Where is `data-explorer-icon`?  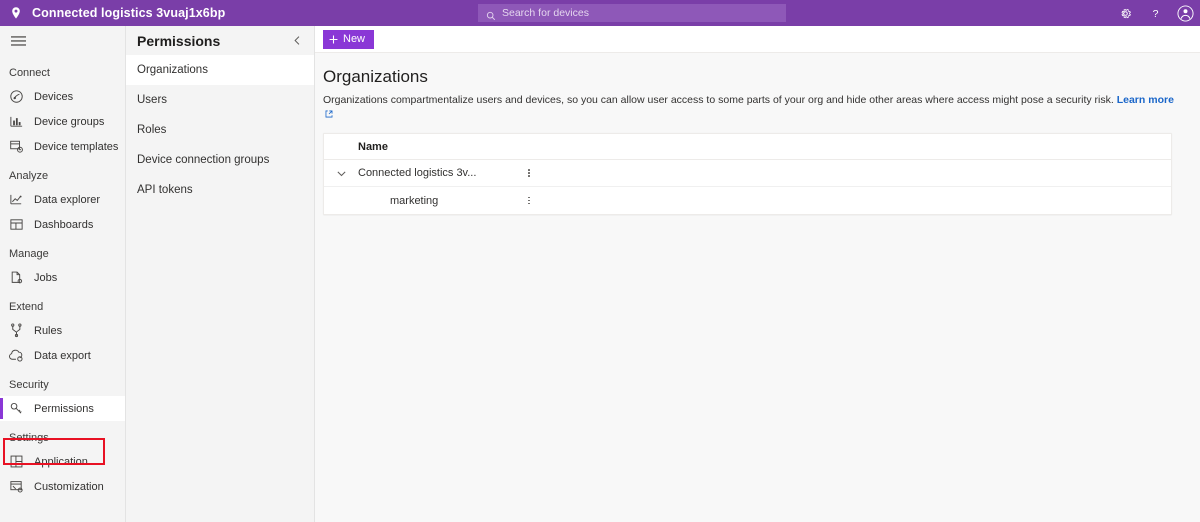
data-explorer-icon is located at coordinates (16, 199).